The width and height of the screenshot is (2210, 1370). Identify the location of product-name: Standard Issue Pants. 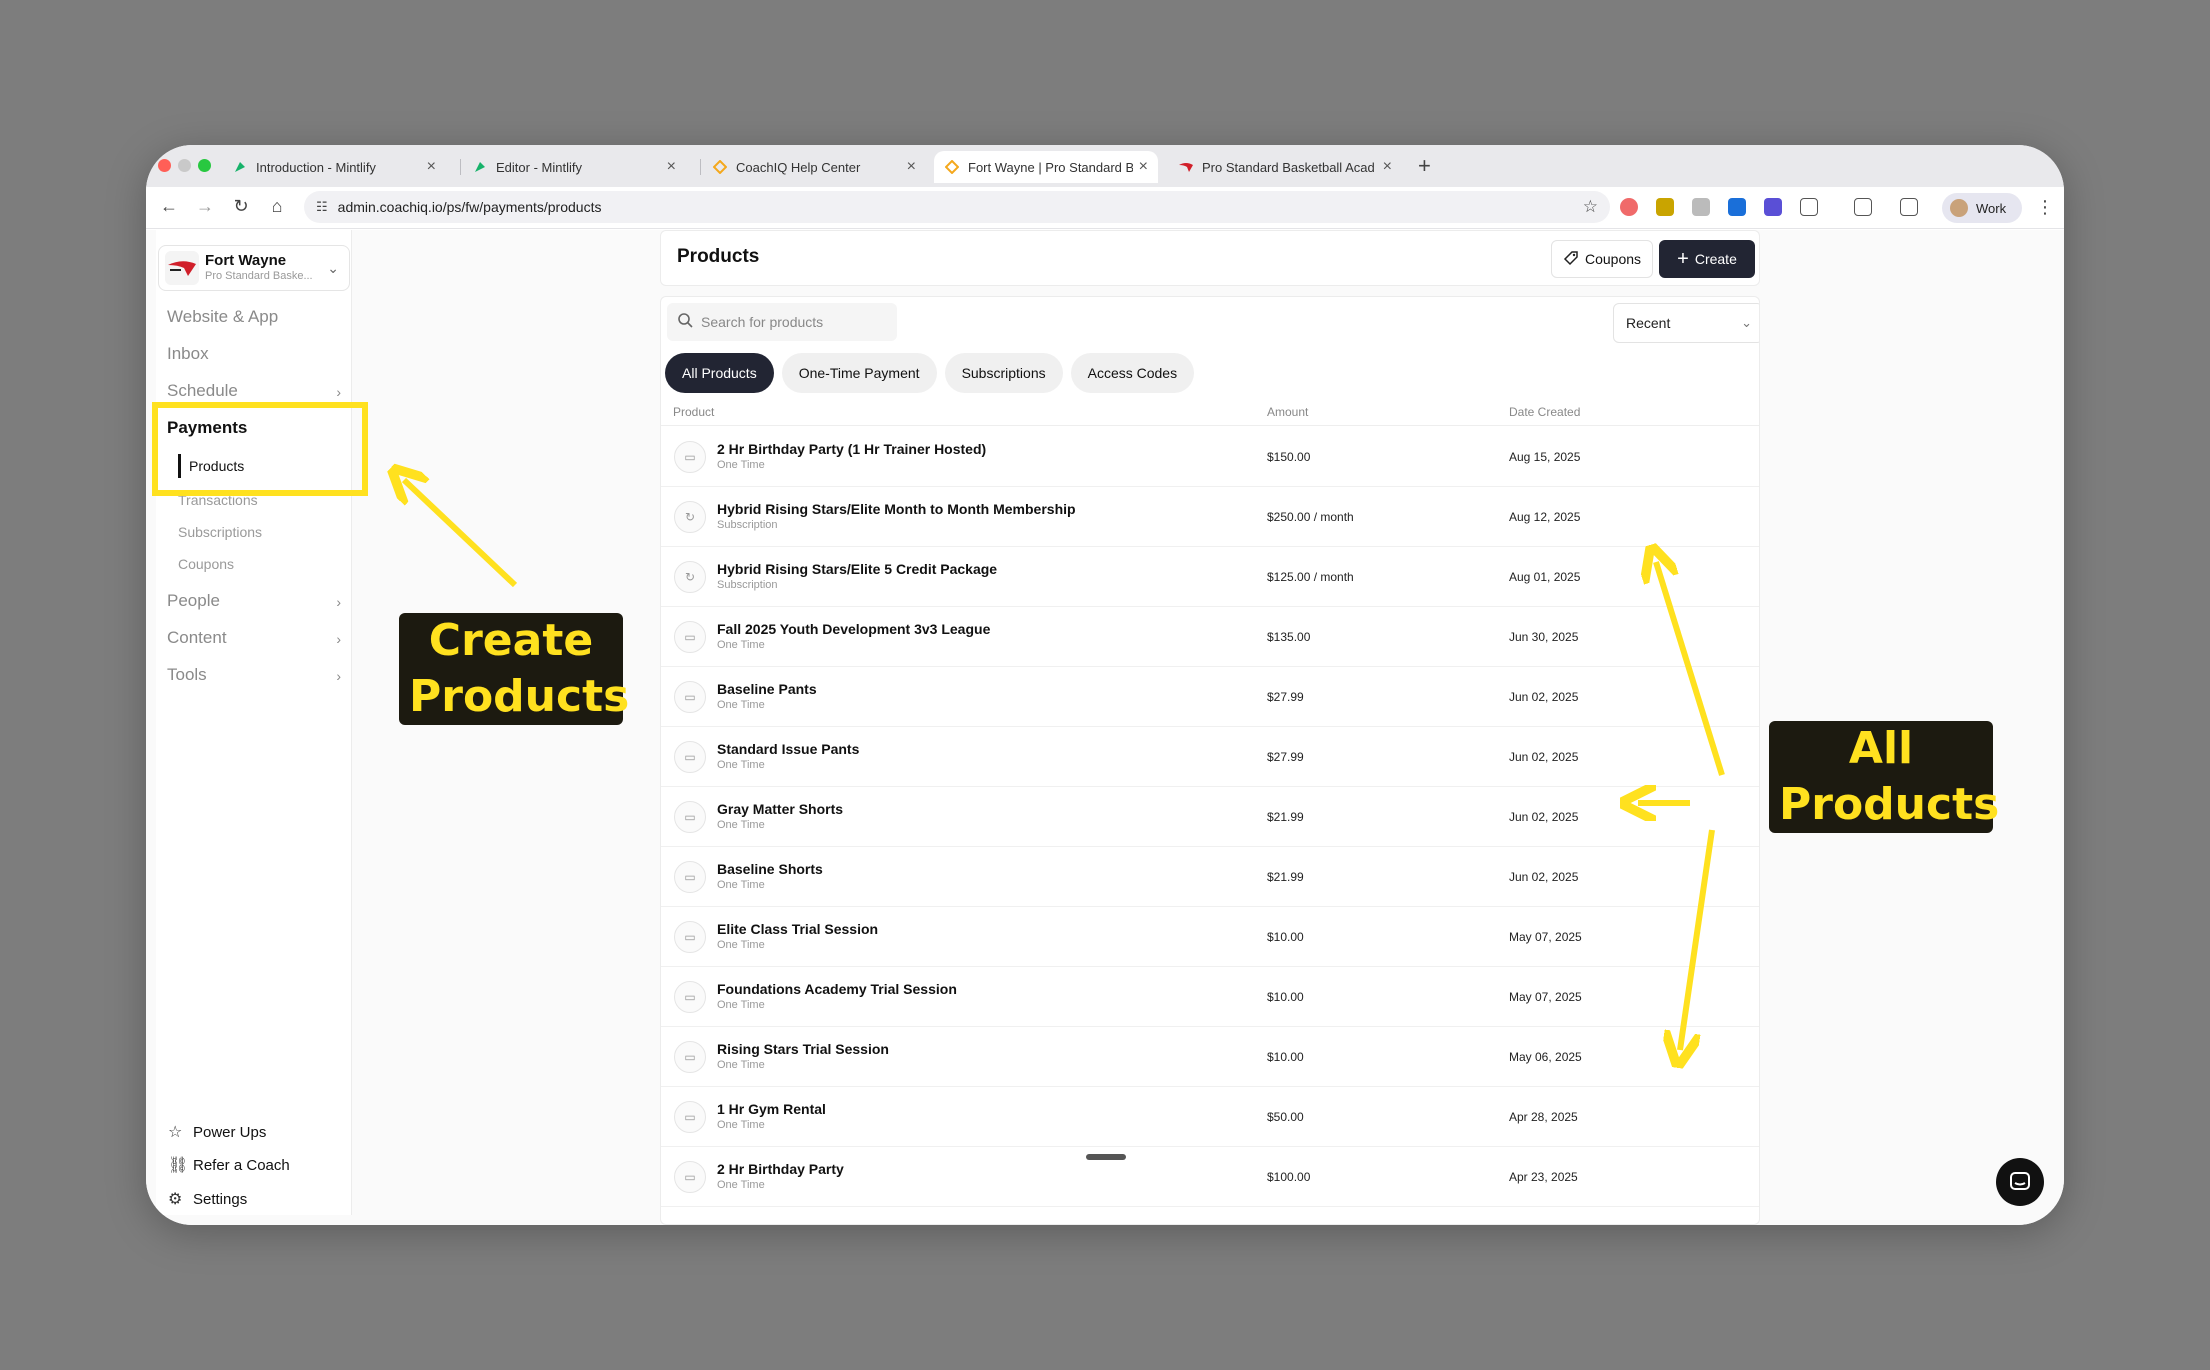
(788, 749).